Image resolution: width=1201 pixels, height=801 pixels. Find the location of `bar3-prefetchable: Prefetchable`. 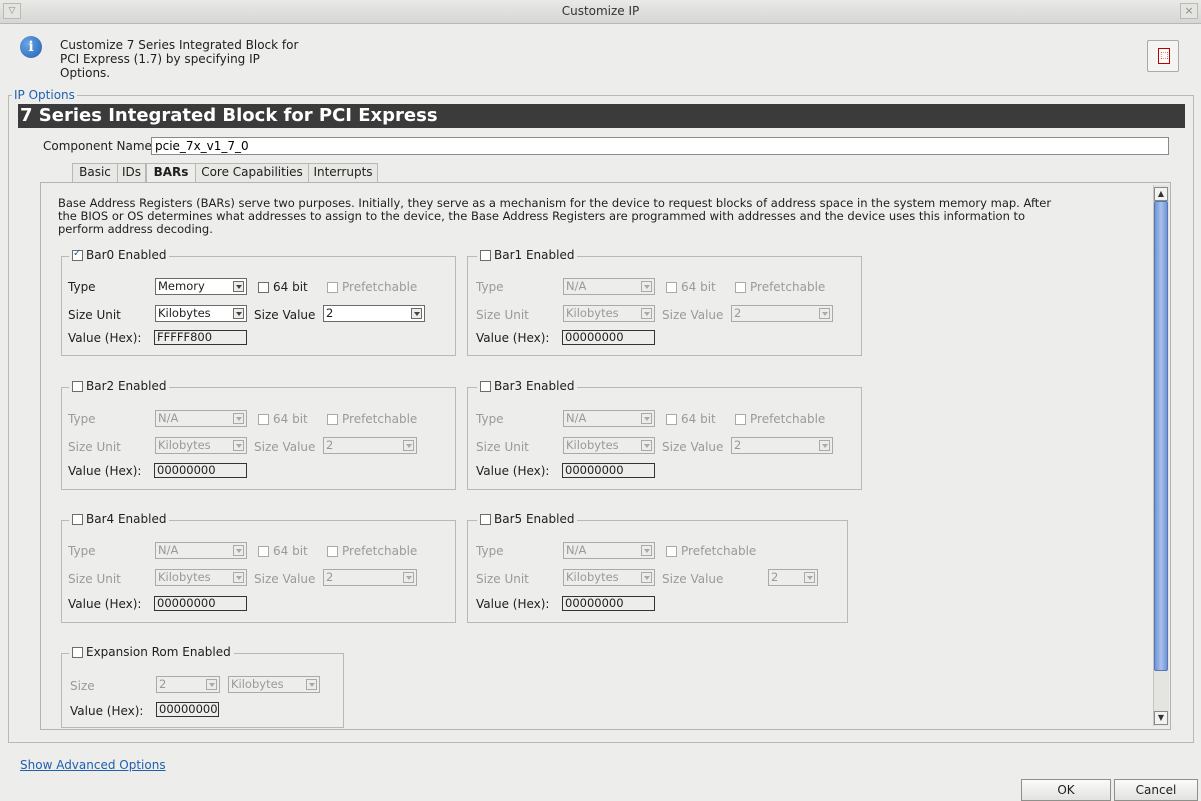

bar3-prefetchable: Prefetchable is located at coordinates (780, 419).